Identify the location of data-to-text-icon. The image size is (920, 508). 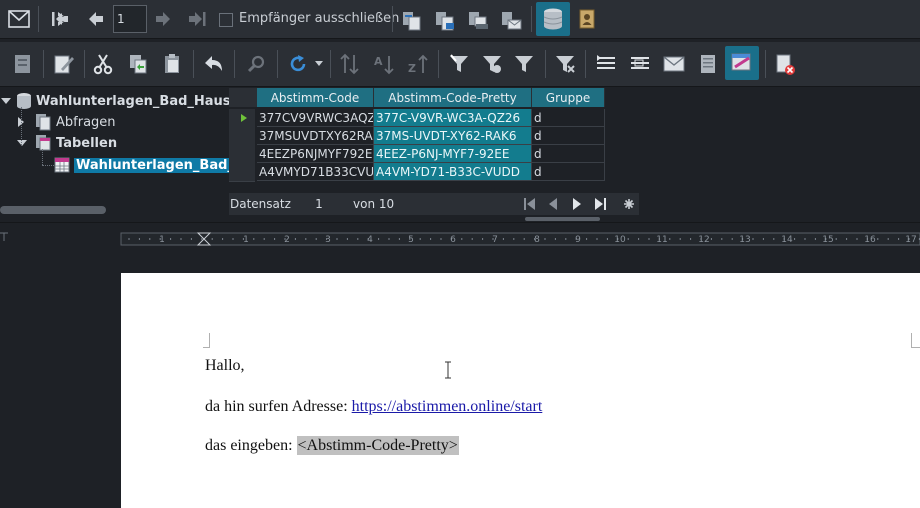
(606, 64).